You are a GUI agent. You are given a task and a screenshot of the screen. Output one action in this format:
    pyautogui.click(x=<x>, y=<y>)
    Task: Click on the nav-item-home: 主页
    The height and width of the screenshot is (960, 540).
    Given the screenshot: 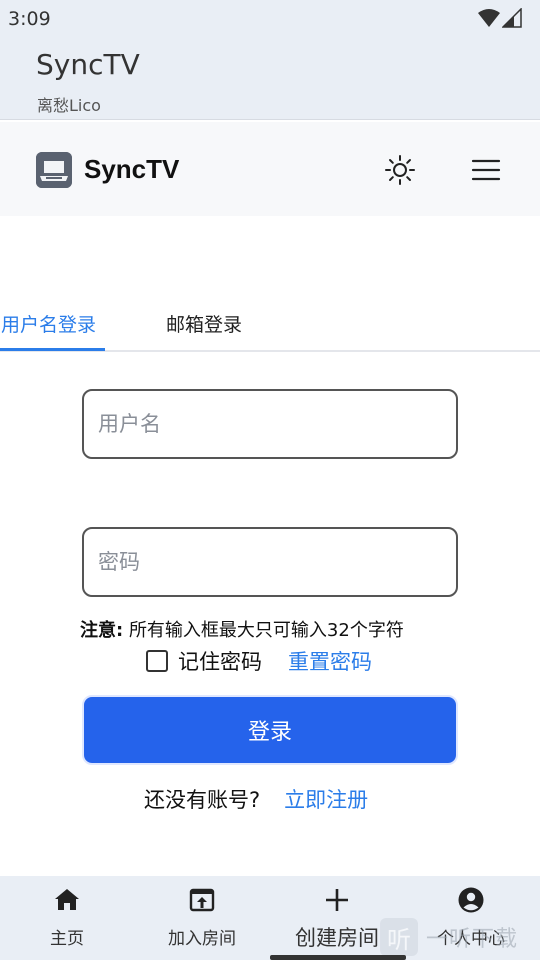 What is the action you would take?
    pyautogui.click(x=67, y=917)
    